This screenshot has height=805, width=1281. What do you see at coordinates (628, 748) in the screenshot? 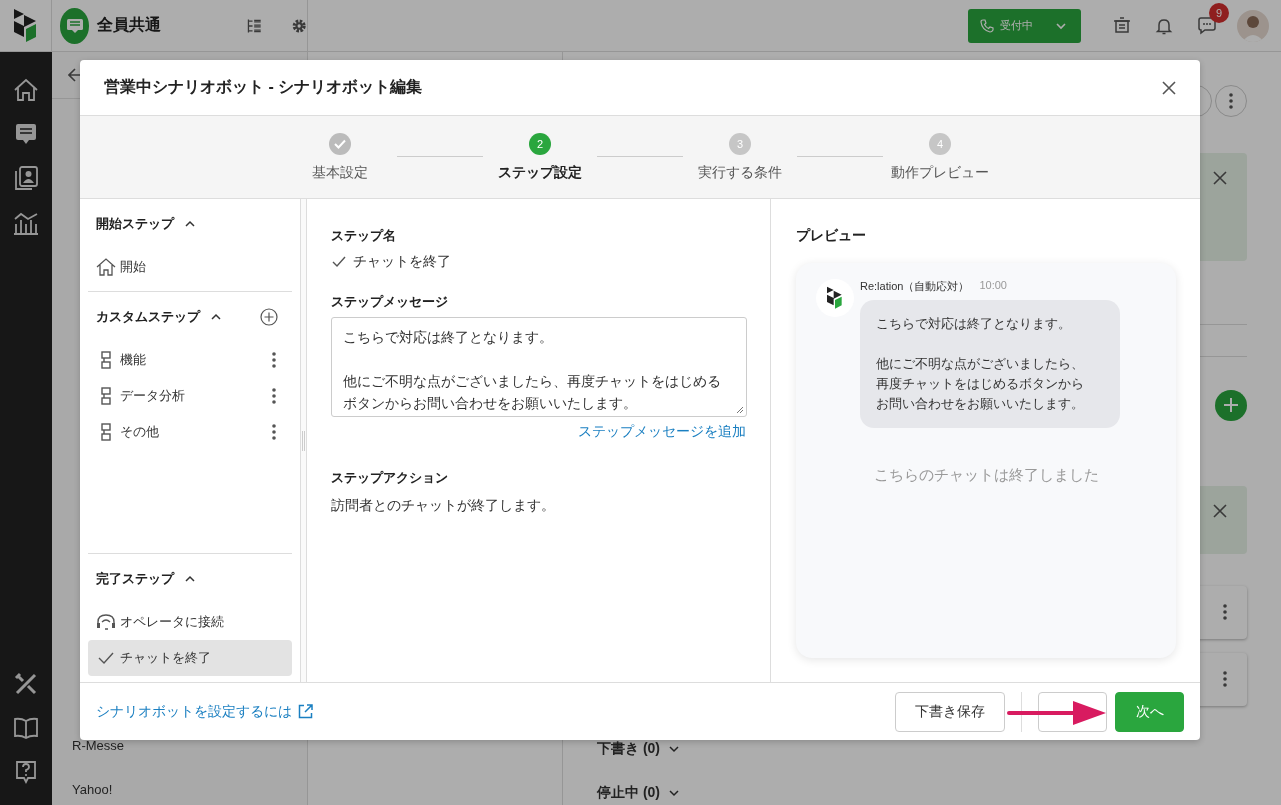
I see `section-heading: 下書き (0)` at bounding box center [628, 748].